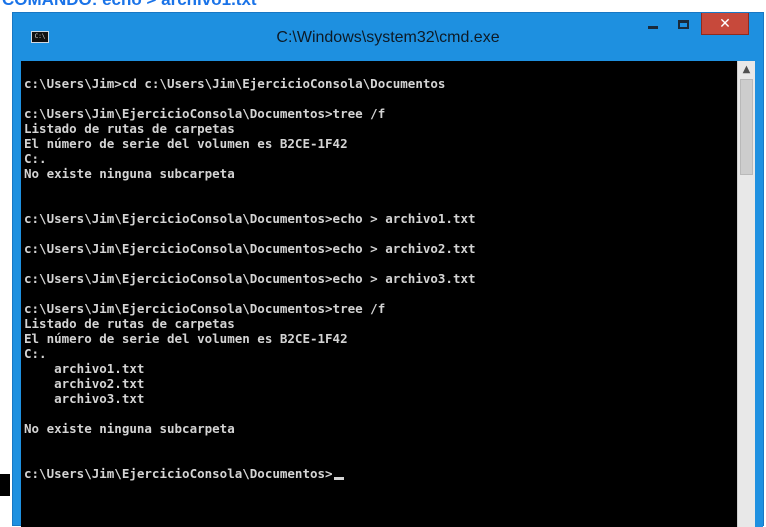  Describe the element at coordinates (379, 383) in the screenshot. I see `console-line: archivo2.txt` at that location.